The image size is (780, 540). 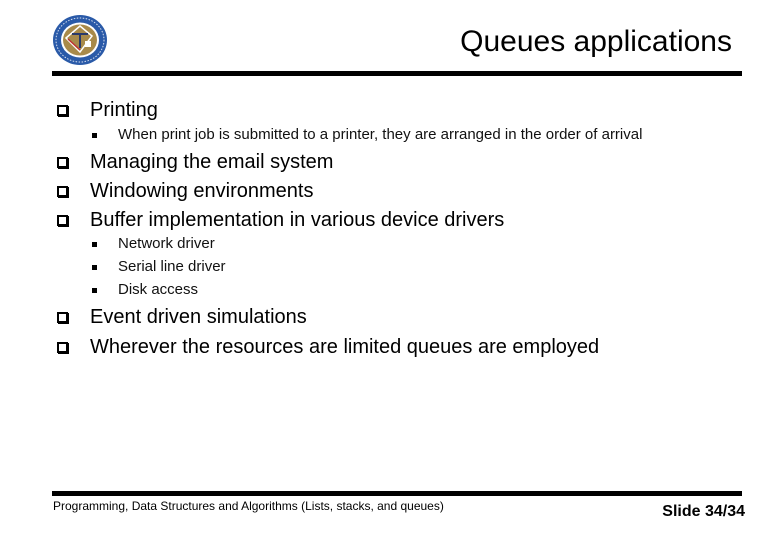 I want to click on sub-bullet-item: Network driver, so click(x=153, y=244).